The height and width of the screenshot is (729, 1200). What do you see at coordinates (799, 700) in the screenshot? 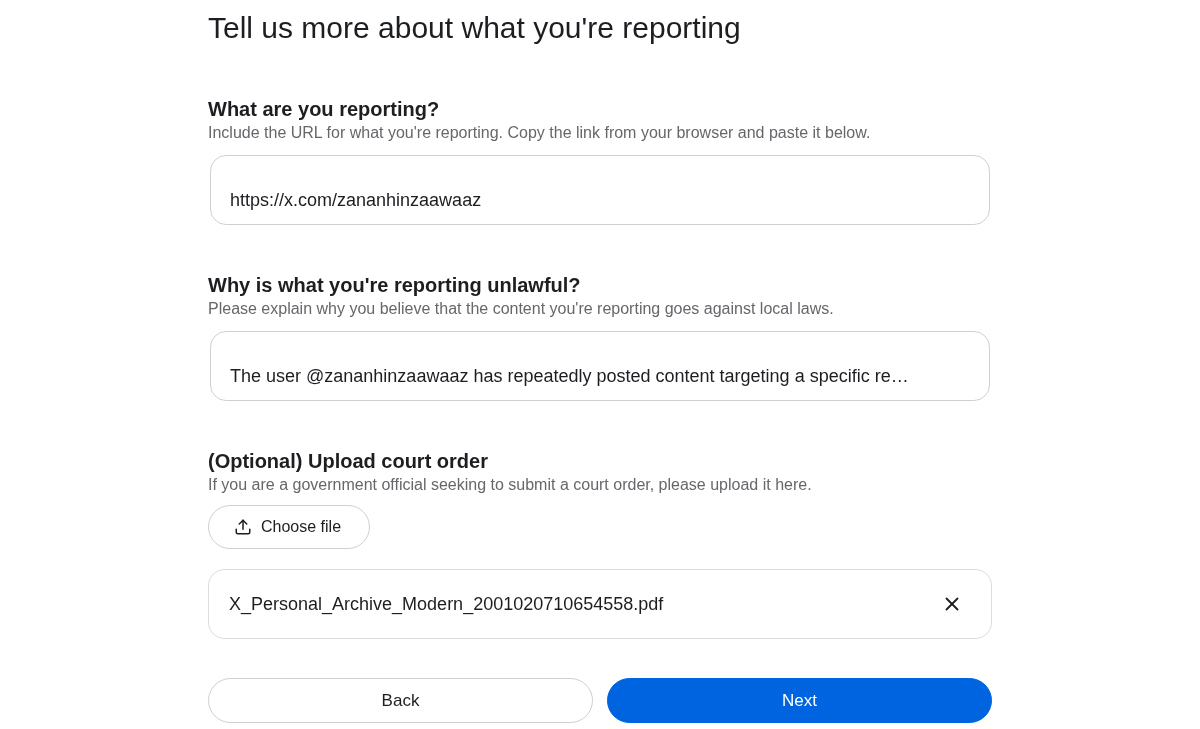
I see `next-button: Next` at bounding box center [799, 700].